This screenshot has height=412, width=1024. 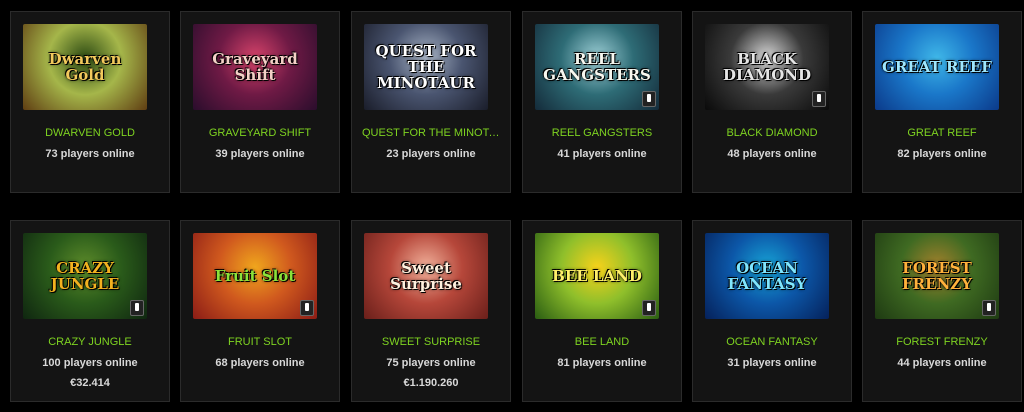 I want to click on game-thumbnail: CRAZY JUNGLE, so click(x=85, y=276).